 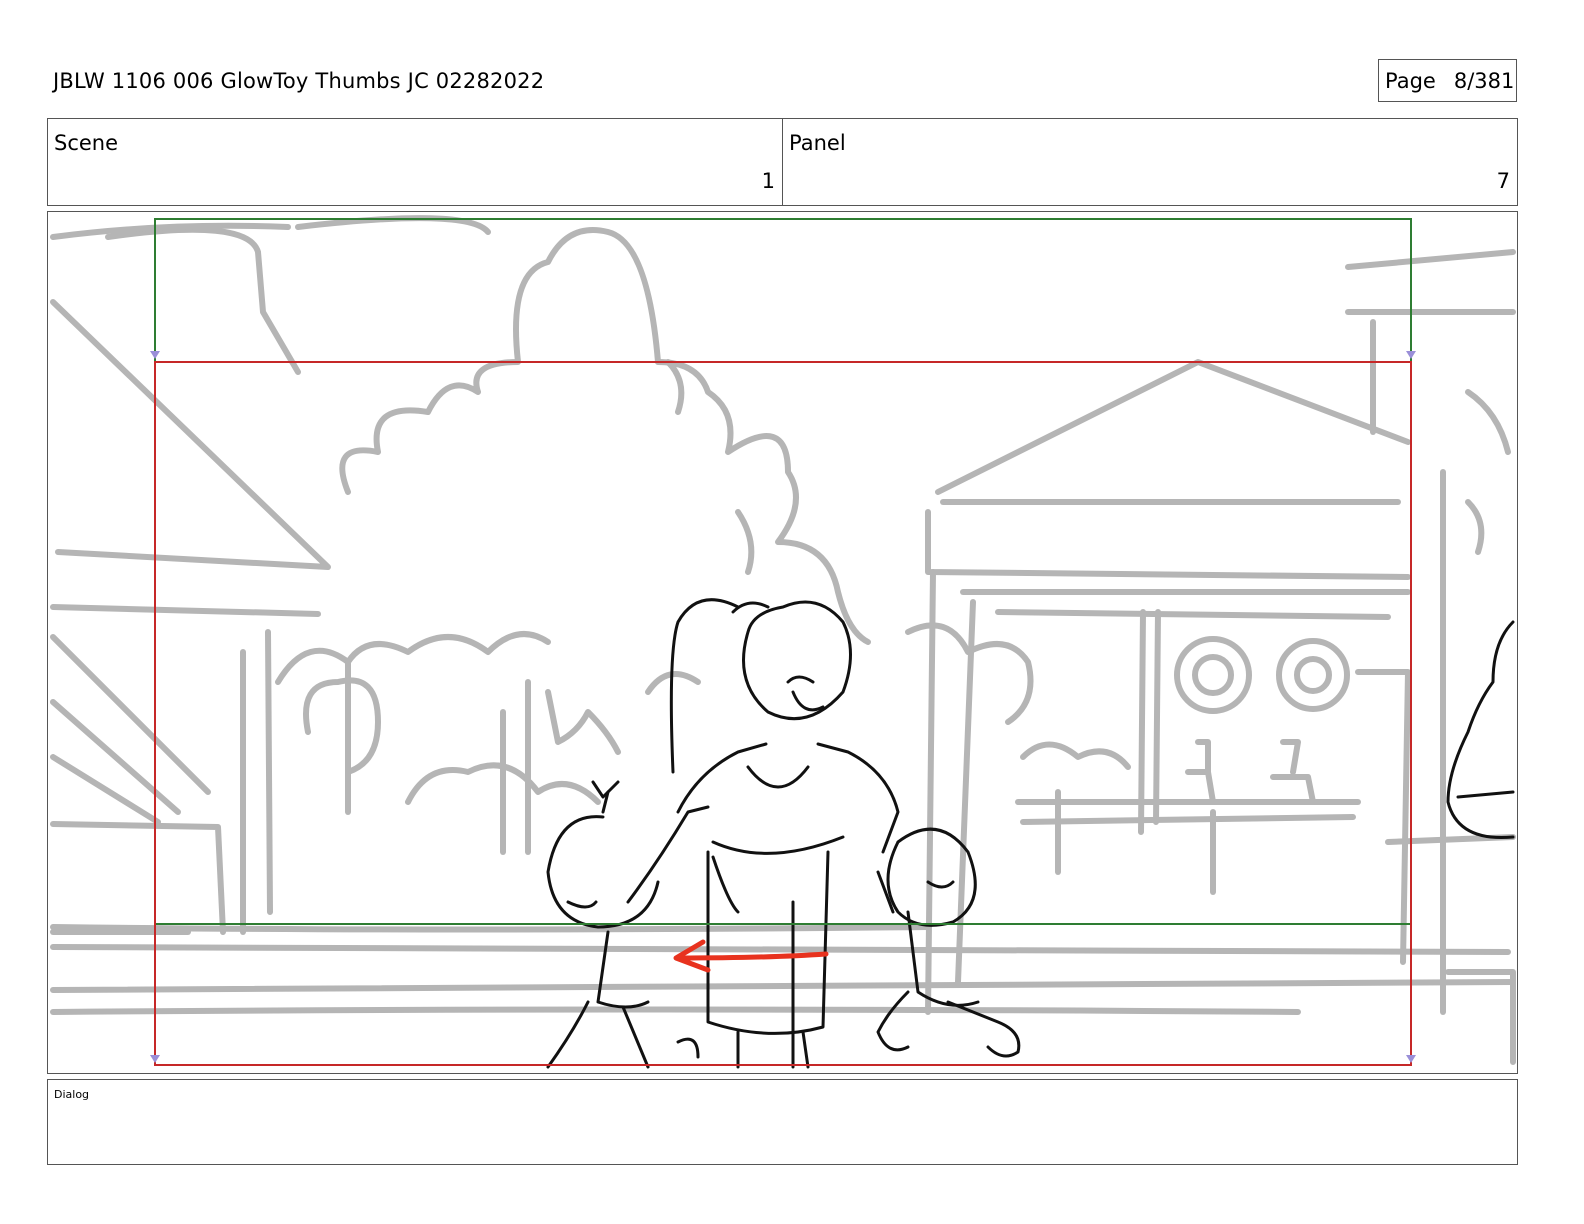 I want to click on panel-number: 7, so click(x=1503, y=181).